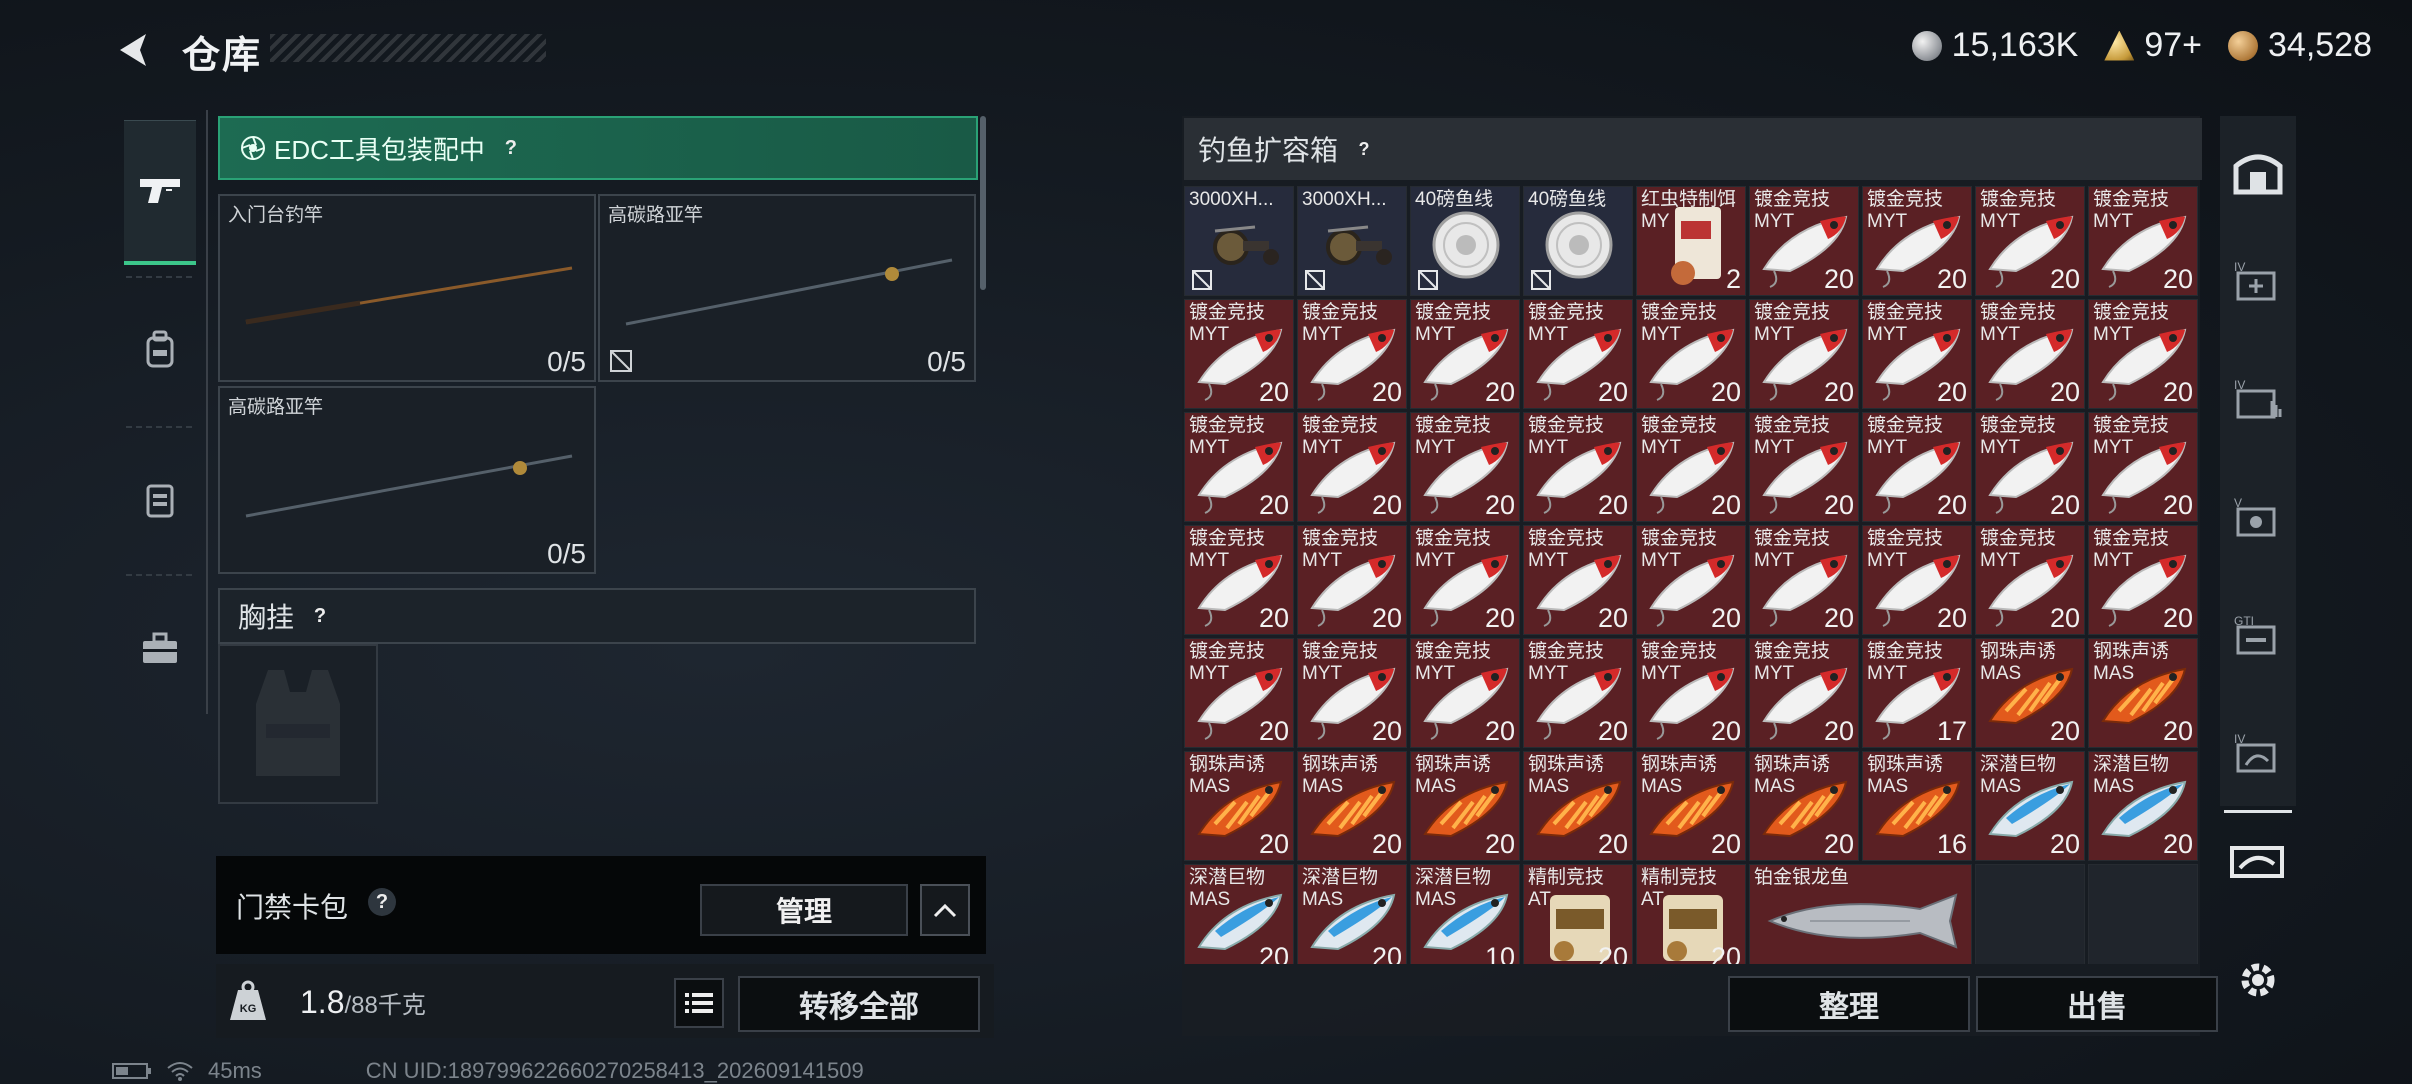  Describe the element at coordinates (787, 288) in the screenshot. I see `rod-slot-2: 高碳路亚竿 0/5` at that location.